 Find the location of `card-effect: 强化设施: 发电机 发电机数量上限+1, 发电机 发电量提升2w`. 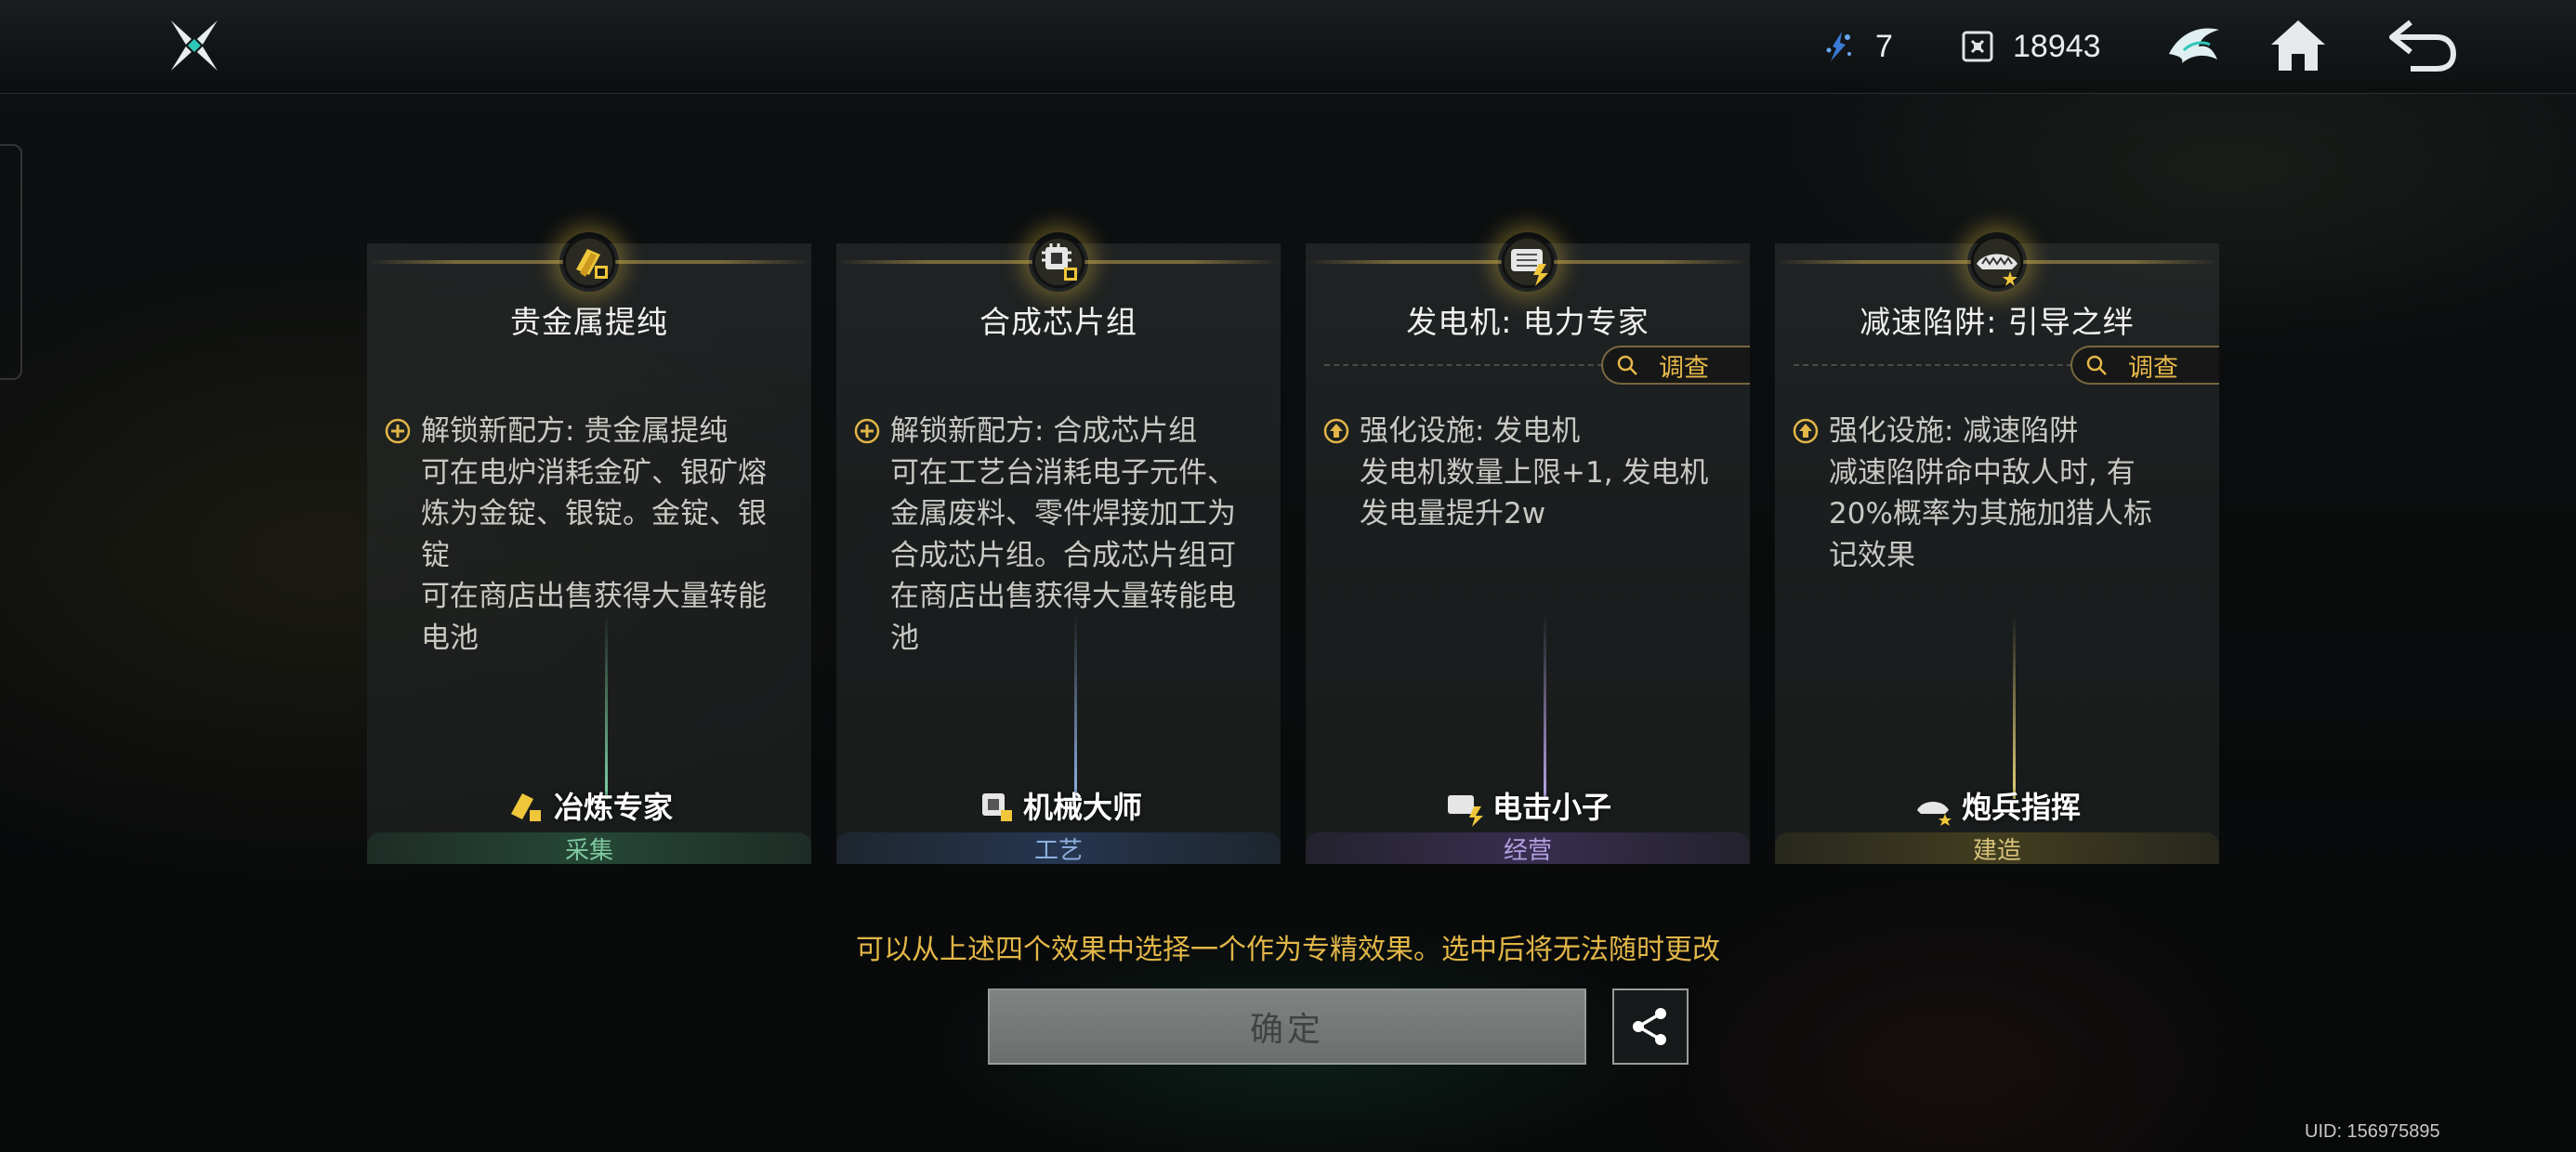

card-effect: 强化设施: 发电机 发电机数量上限+1, 发电机 发电量提升2w is located at coordinates (1526, 473).